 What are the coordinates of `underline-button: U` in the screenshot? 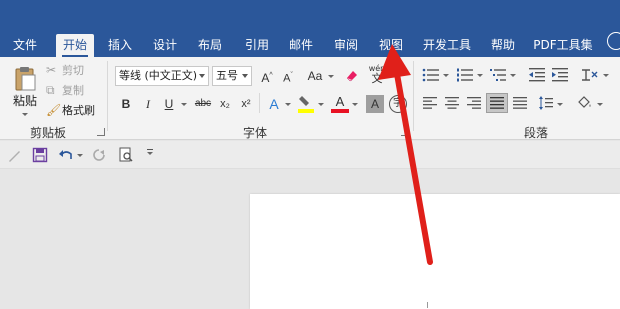 It's located at (169, 104).